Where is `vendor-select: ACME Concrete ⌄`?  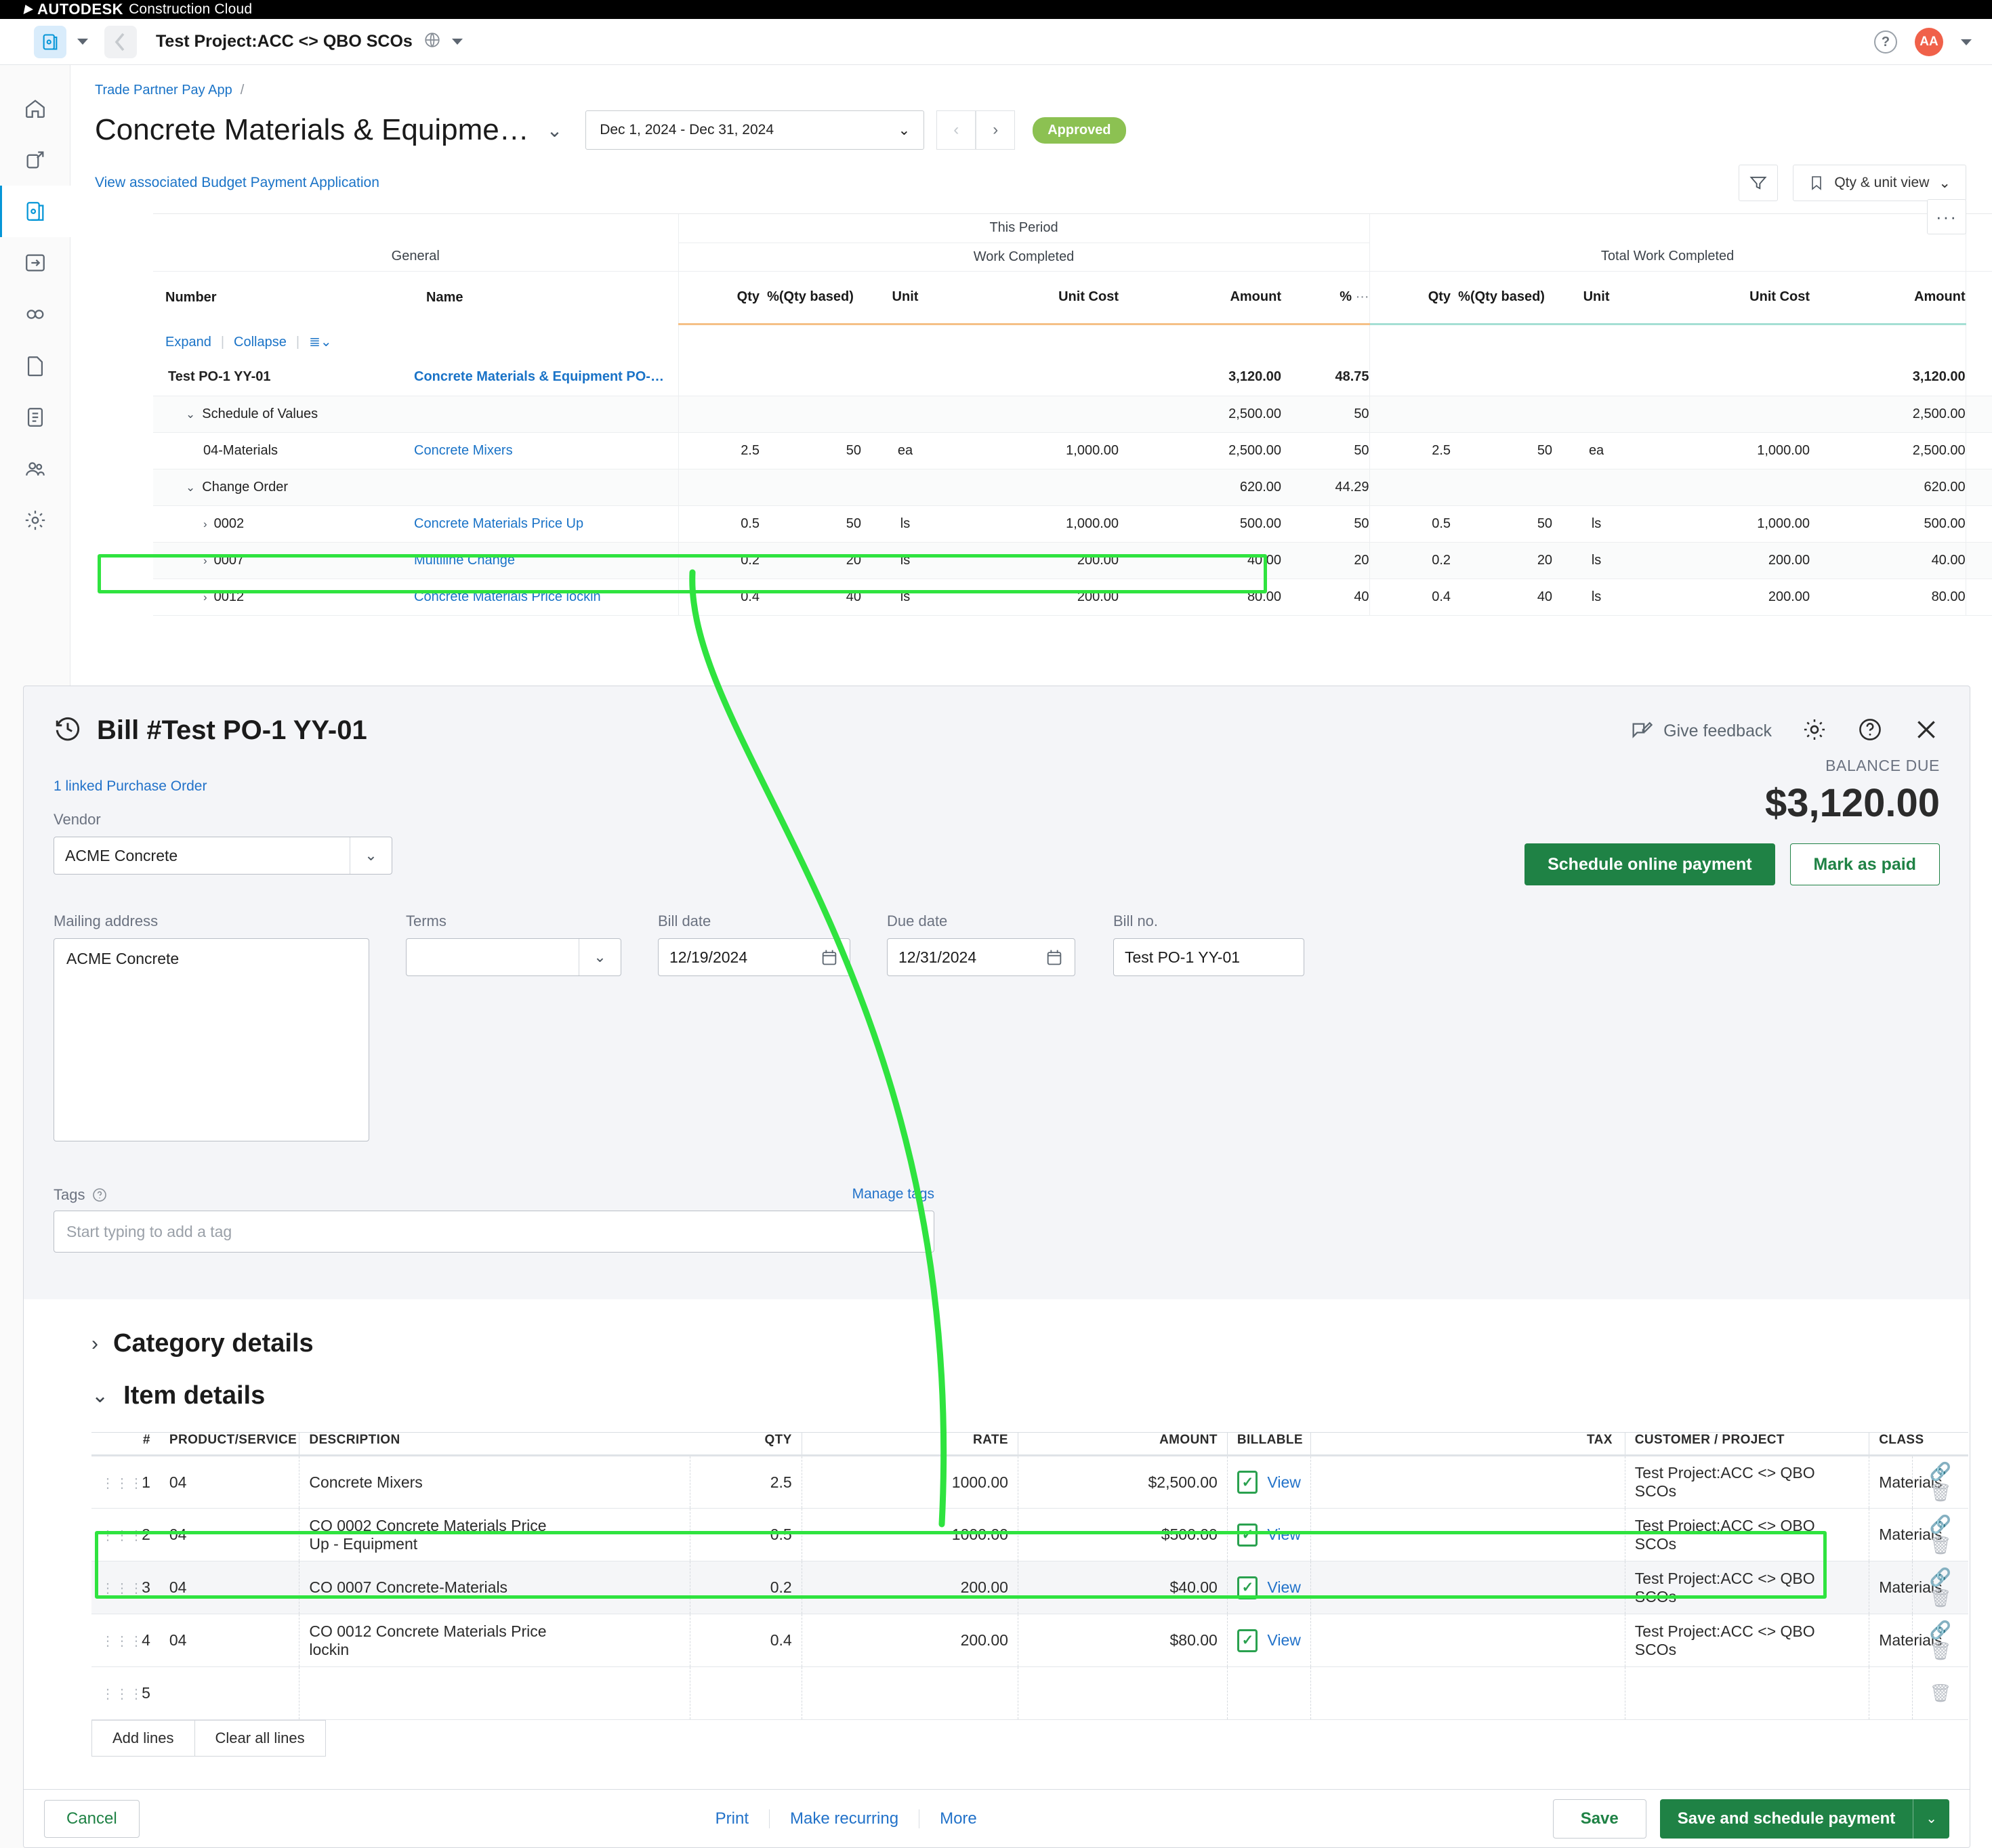 vendor-select: ACME Concrete ⌄ is located at coordinates (223, 856).